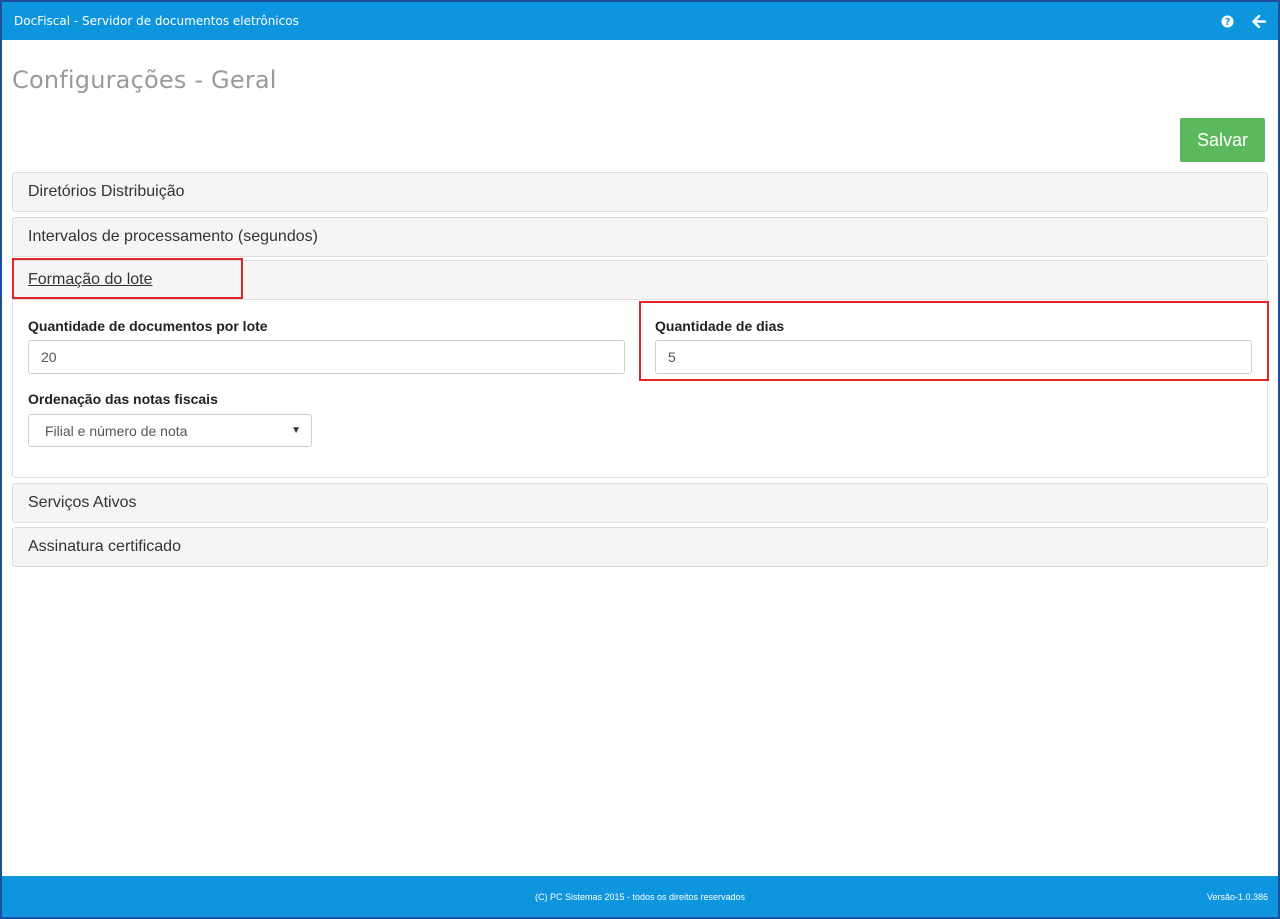  What do you see at coordinates (1222, 140) in the screenshot?
I see `save-button: Salvar` at bounding box center [1222, 140].